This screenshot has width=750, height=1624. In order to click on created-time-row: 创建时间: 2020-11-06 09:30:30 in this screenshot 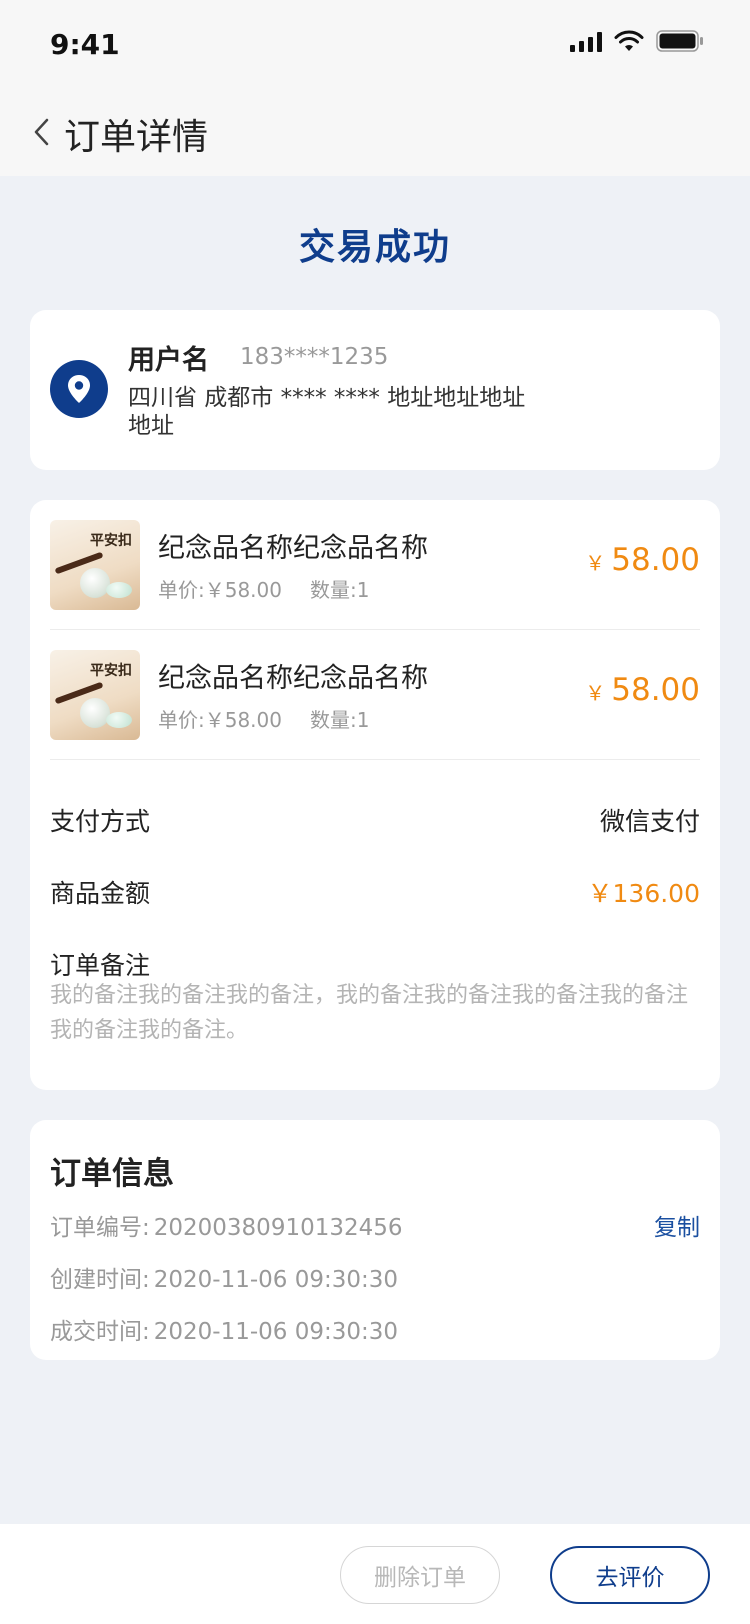, I will do `click(224, 1277)`.